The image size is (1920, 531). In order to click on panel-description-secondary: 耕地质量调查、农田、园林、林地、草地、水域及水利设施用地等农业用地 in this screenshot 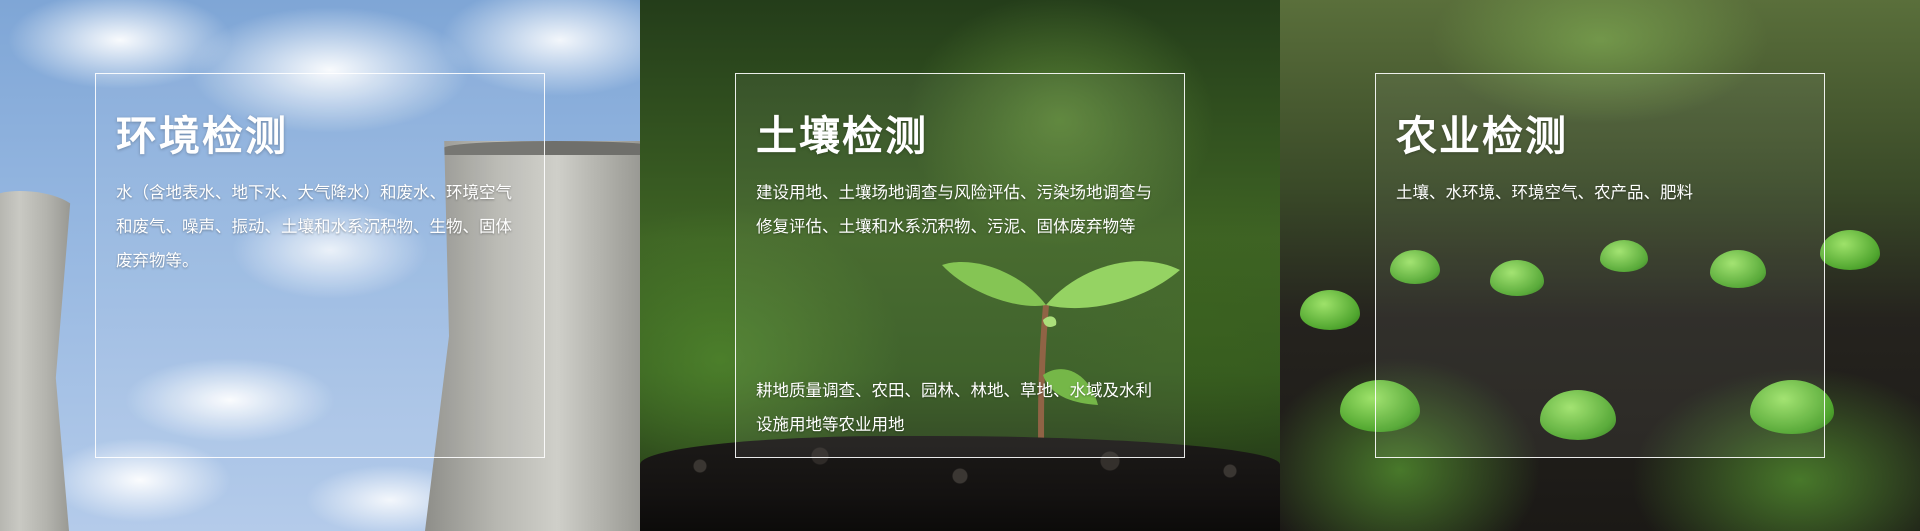, I will do `click(954, 407)`.